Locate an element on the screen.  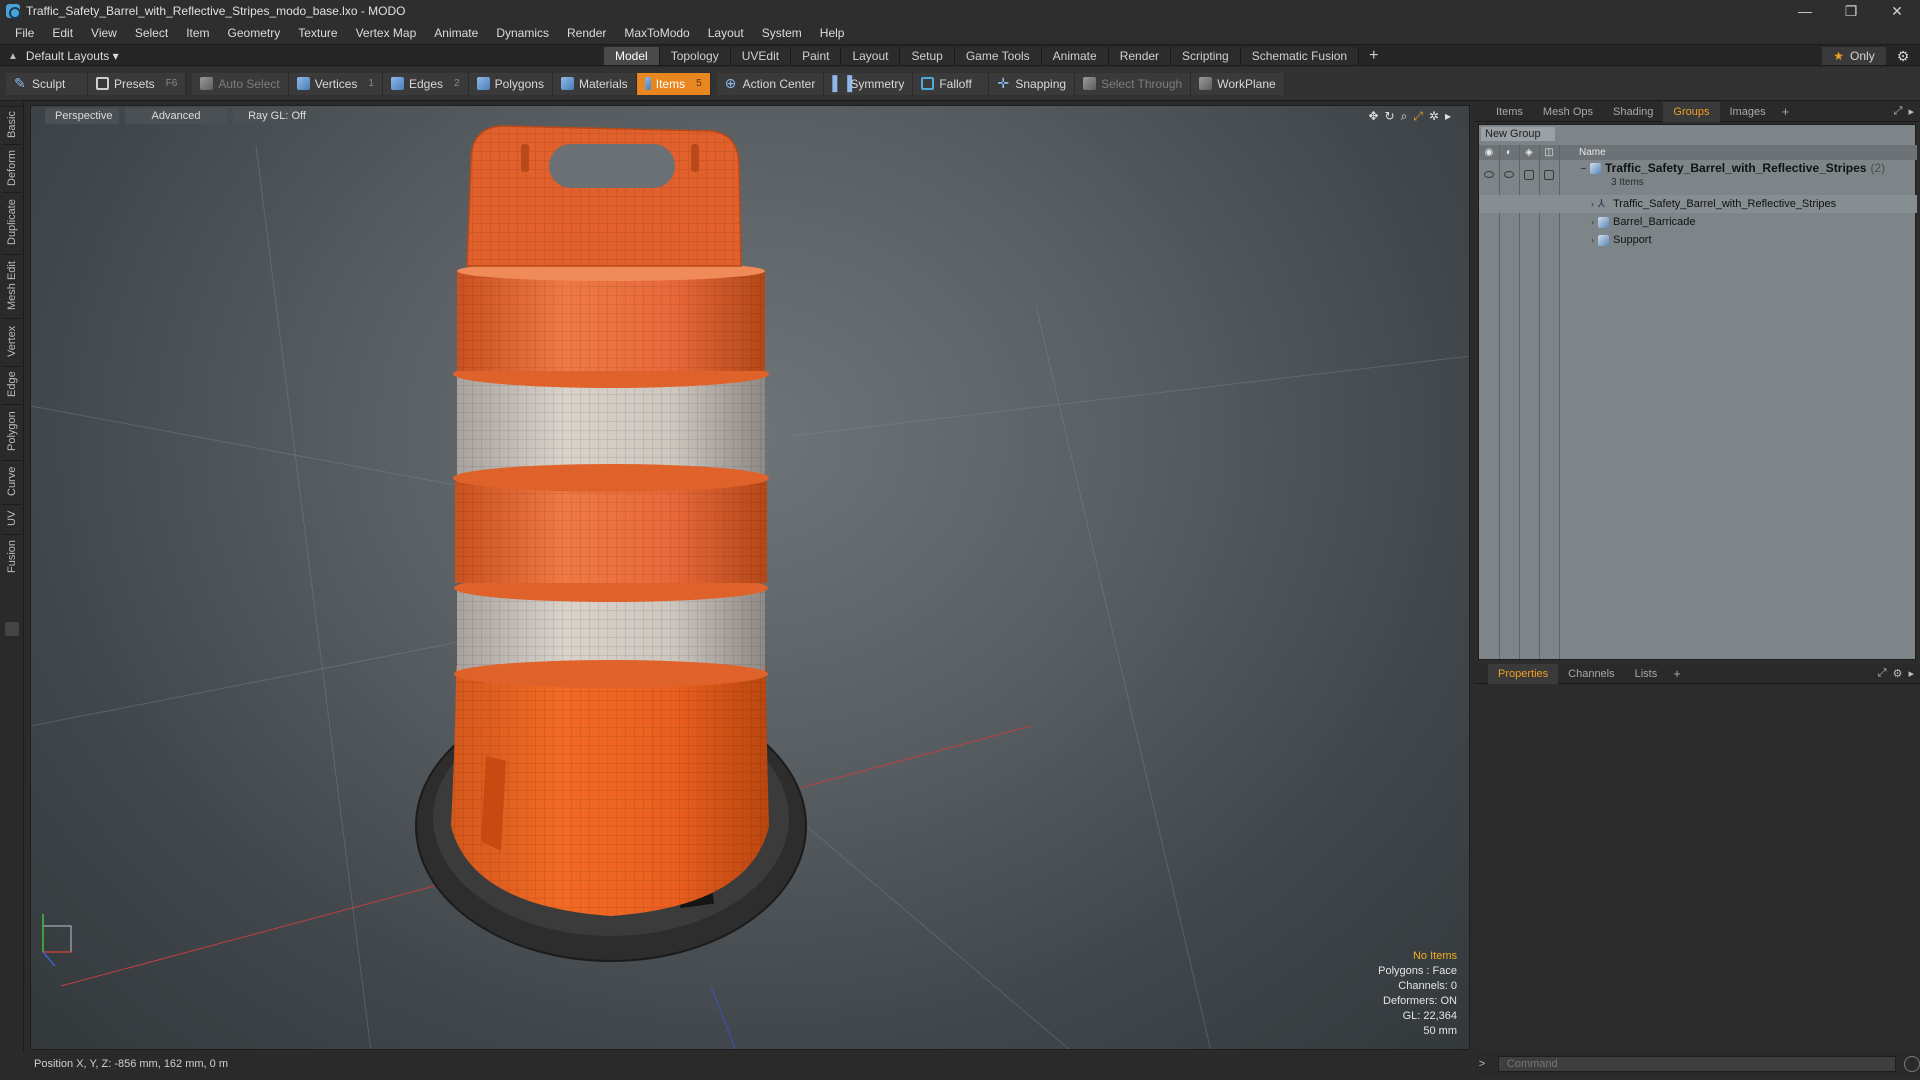
add-panel-tab-button: + is located at coordinates (1786, 111).